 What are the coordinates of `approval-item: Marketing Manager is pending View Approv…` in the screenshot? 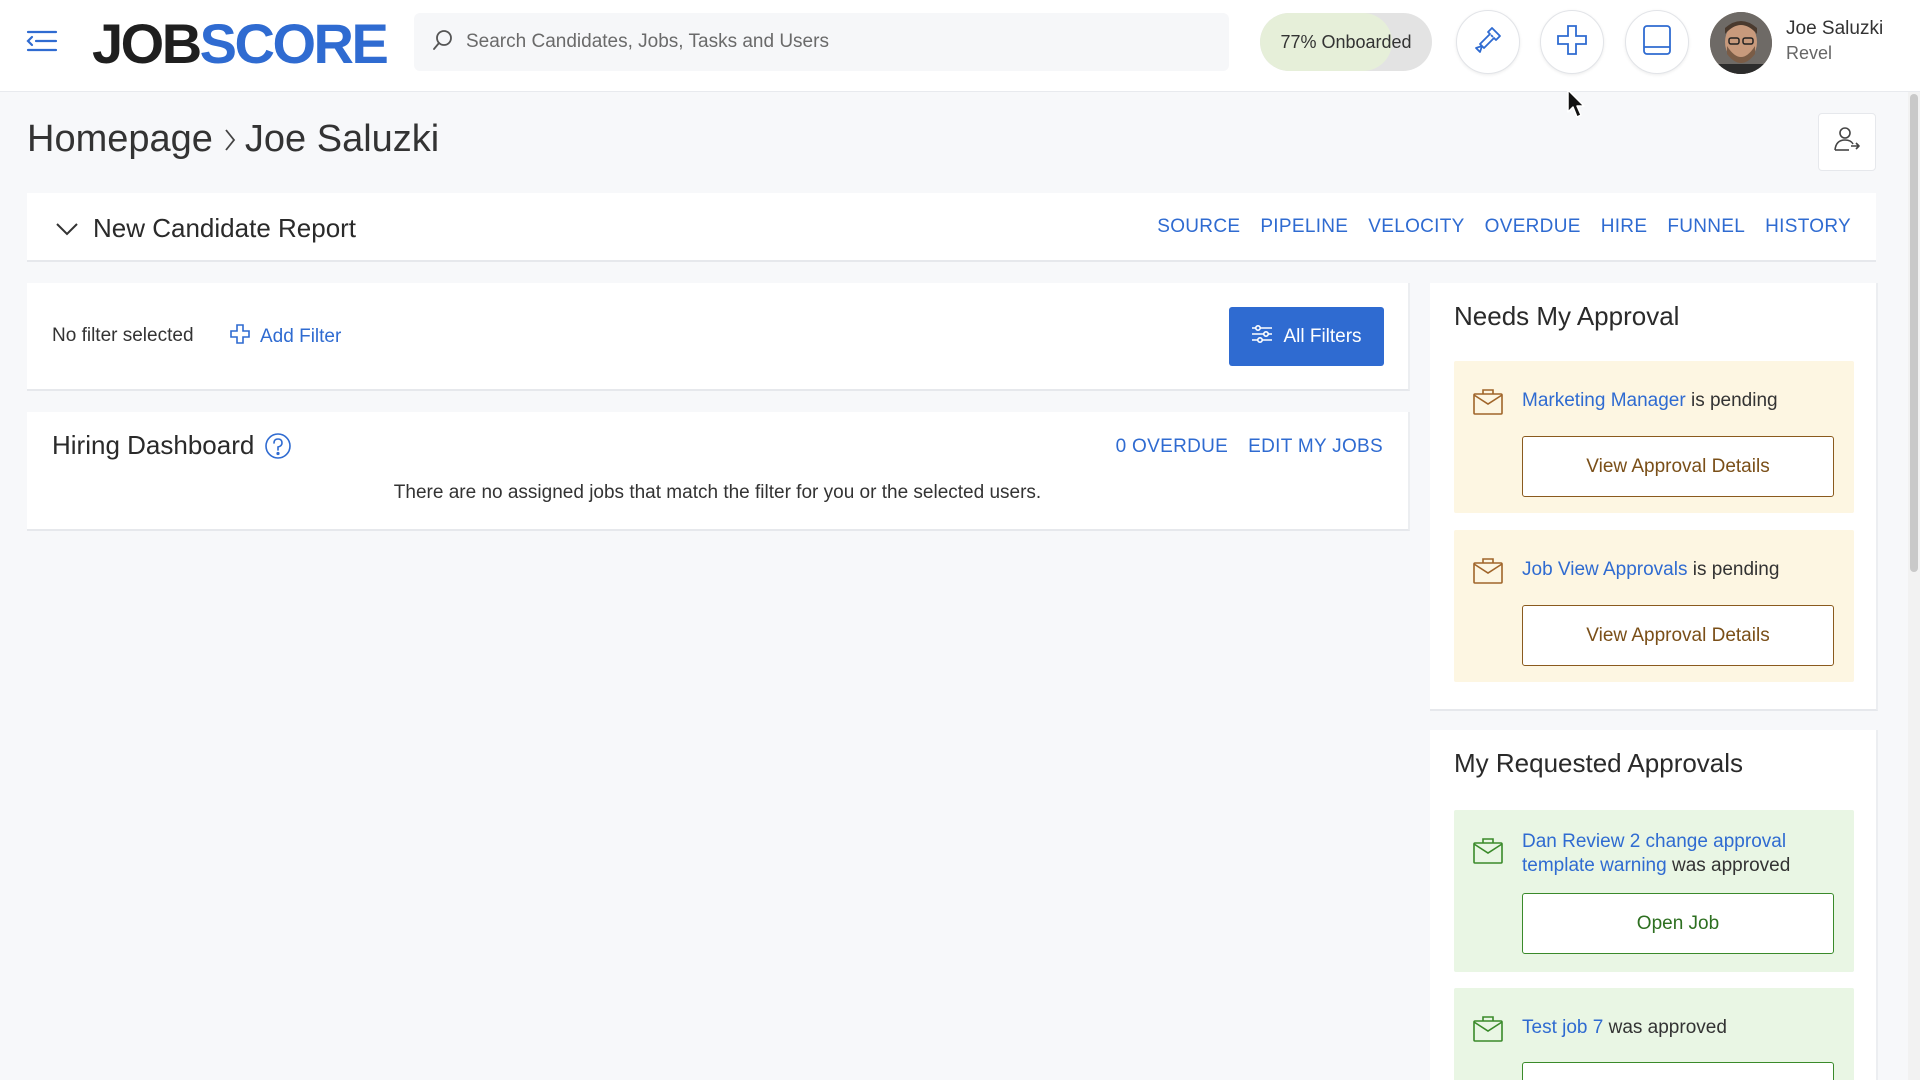 It's located at (1654, 437).